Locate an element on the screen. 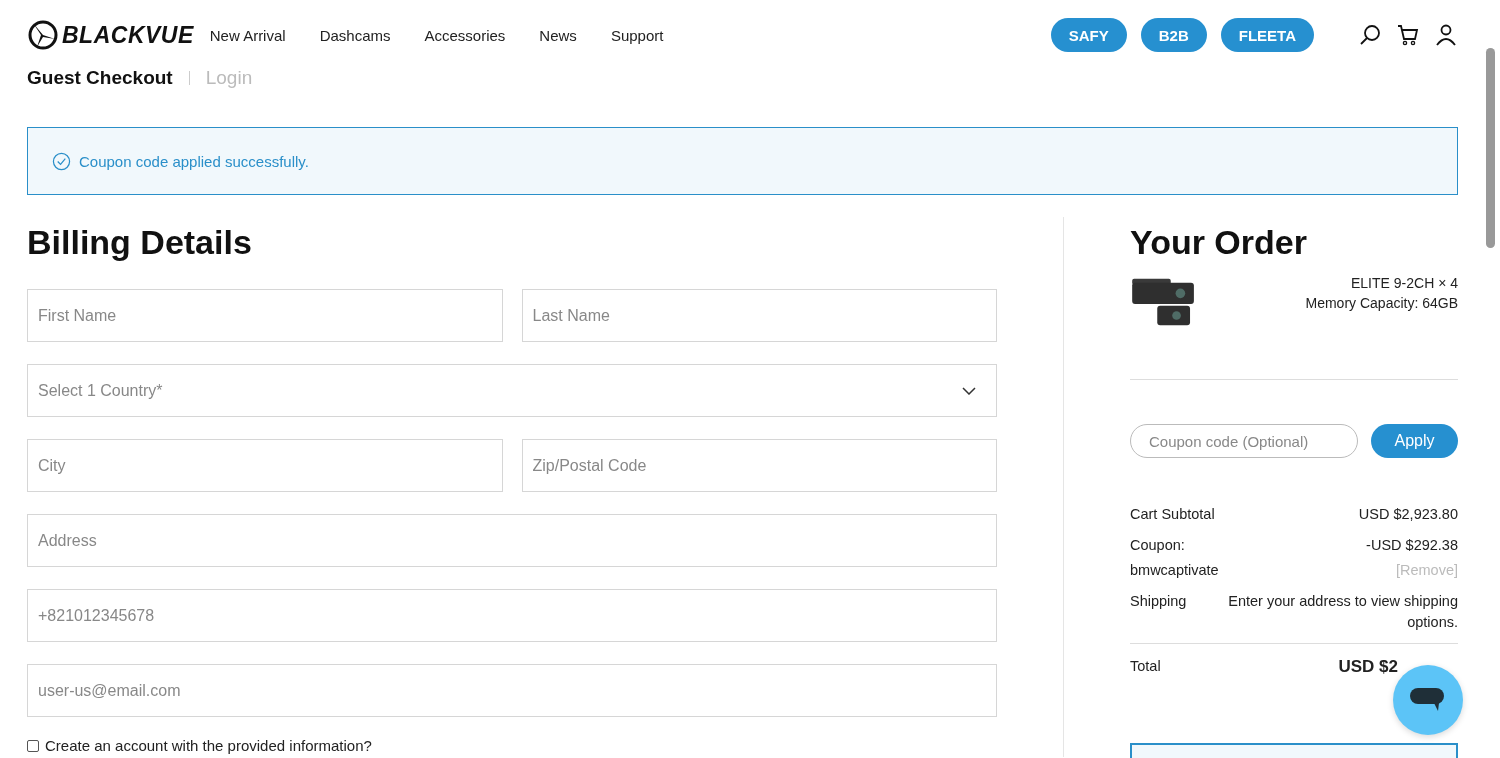 This screenshot has height=758, width=1500. country-select: Select 1 Country* is located at coordinates (512, 390).